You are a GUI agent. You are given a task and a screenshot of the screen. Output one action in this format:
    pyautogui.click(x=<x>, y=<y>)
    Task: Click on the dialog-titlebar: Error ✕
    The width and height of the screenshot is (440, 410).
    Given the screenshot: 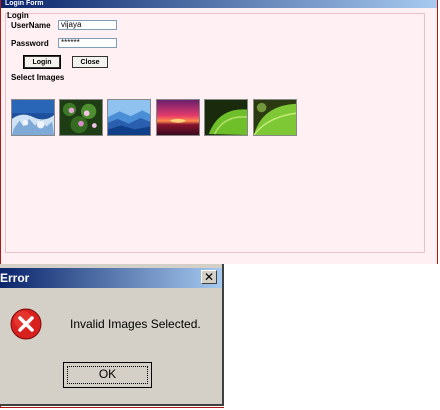 What is the action you would take?
    pyautogui.click(x=111, y=278)
    